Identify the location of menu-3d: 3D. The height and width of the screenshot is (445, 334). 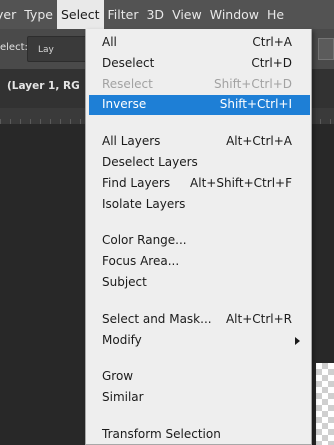
(155, 14).